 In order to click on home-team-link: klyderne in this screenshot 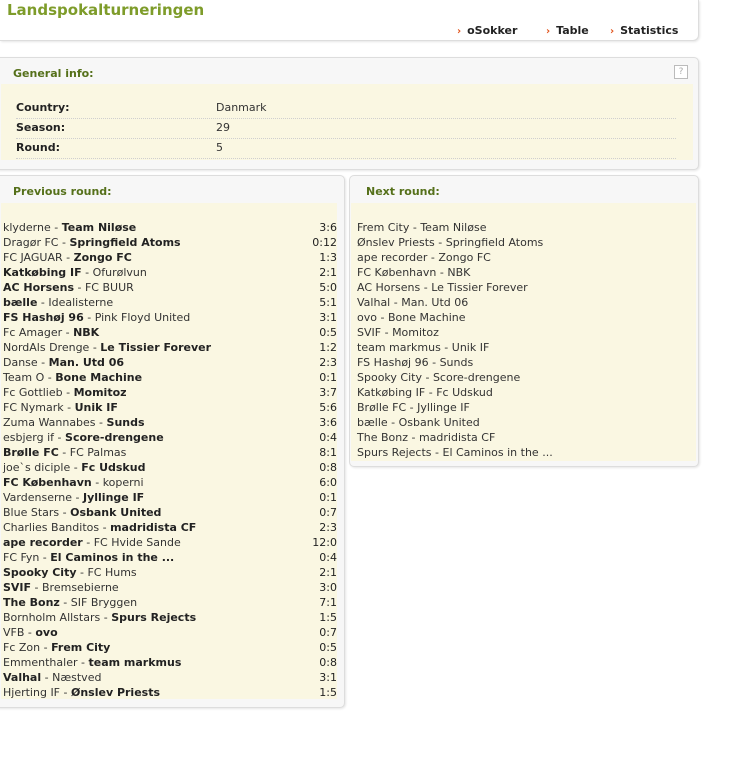, I will do `click(27, 227)`.